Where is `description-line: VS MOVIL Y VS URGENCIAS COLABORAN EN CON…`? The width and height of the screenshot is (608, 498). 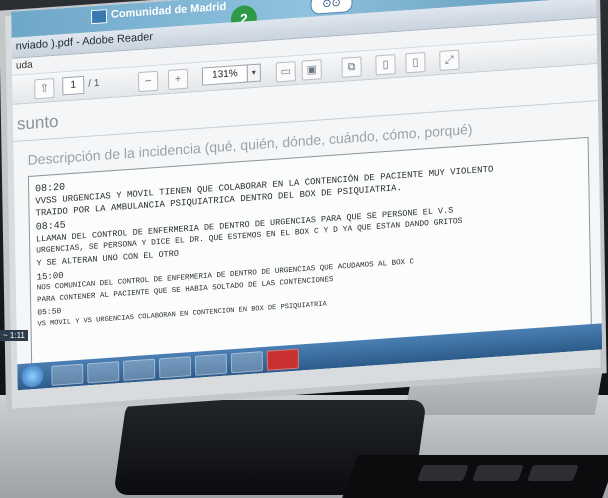
description-line: VS MOVIL Y VS URGENCIAS COLABORAN EN CON… is located at coordinates (182, 314).